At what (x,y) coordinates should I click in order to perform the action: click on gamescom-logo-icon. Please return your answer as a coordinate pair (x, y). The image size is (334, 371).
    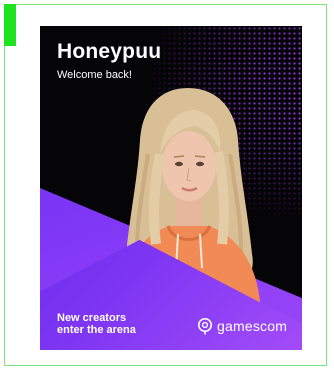
    Looking at the image, I should click on (205, 326).